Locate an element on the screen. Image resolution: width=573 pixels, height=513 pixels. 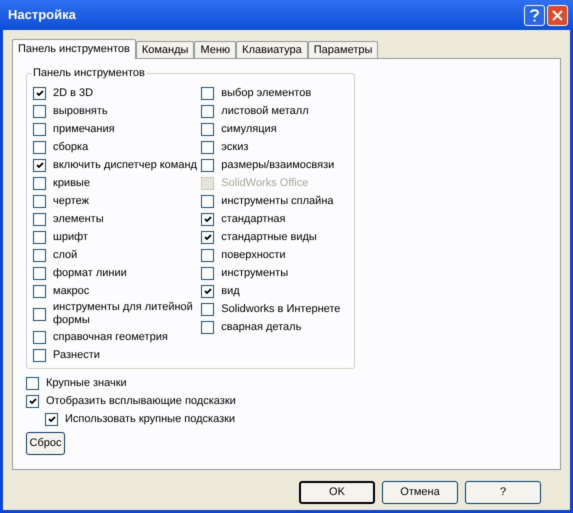
checkbox-label: SolidWorks Office is located at coordinates (264, 183).